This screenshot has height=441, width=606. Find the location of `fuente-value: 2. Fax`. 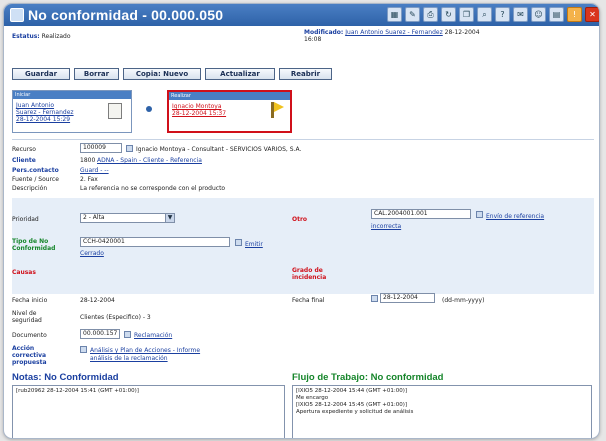

fuente-value: 2. Fax is located at coordinates (89, 179).